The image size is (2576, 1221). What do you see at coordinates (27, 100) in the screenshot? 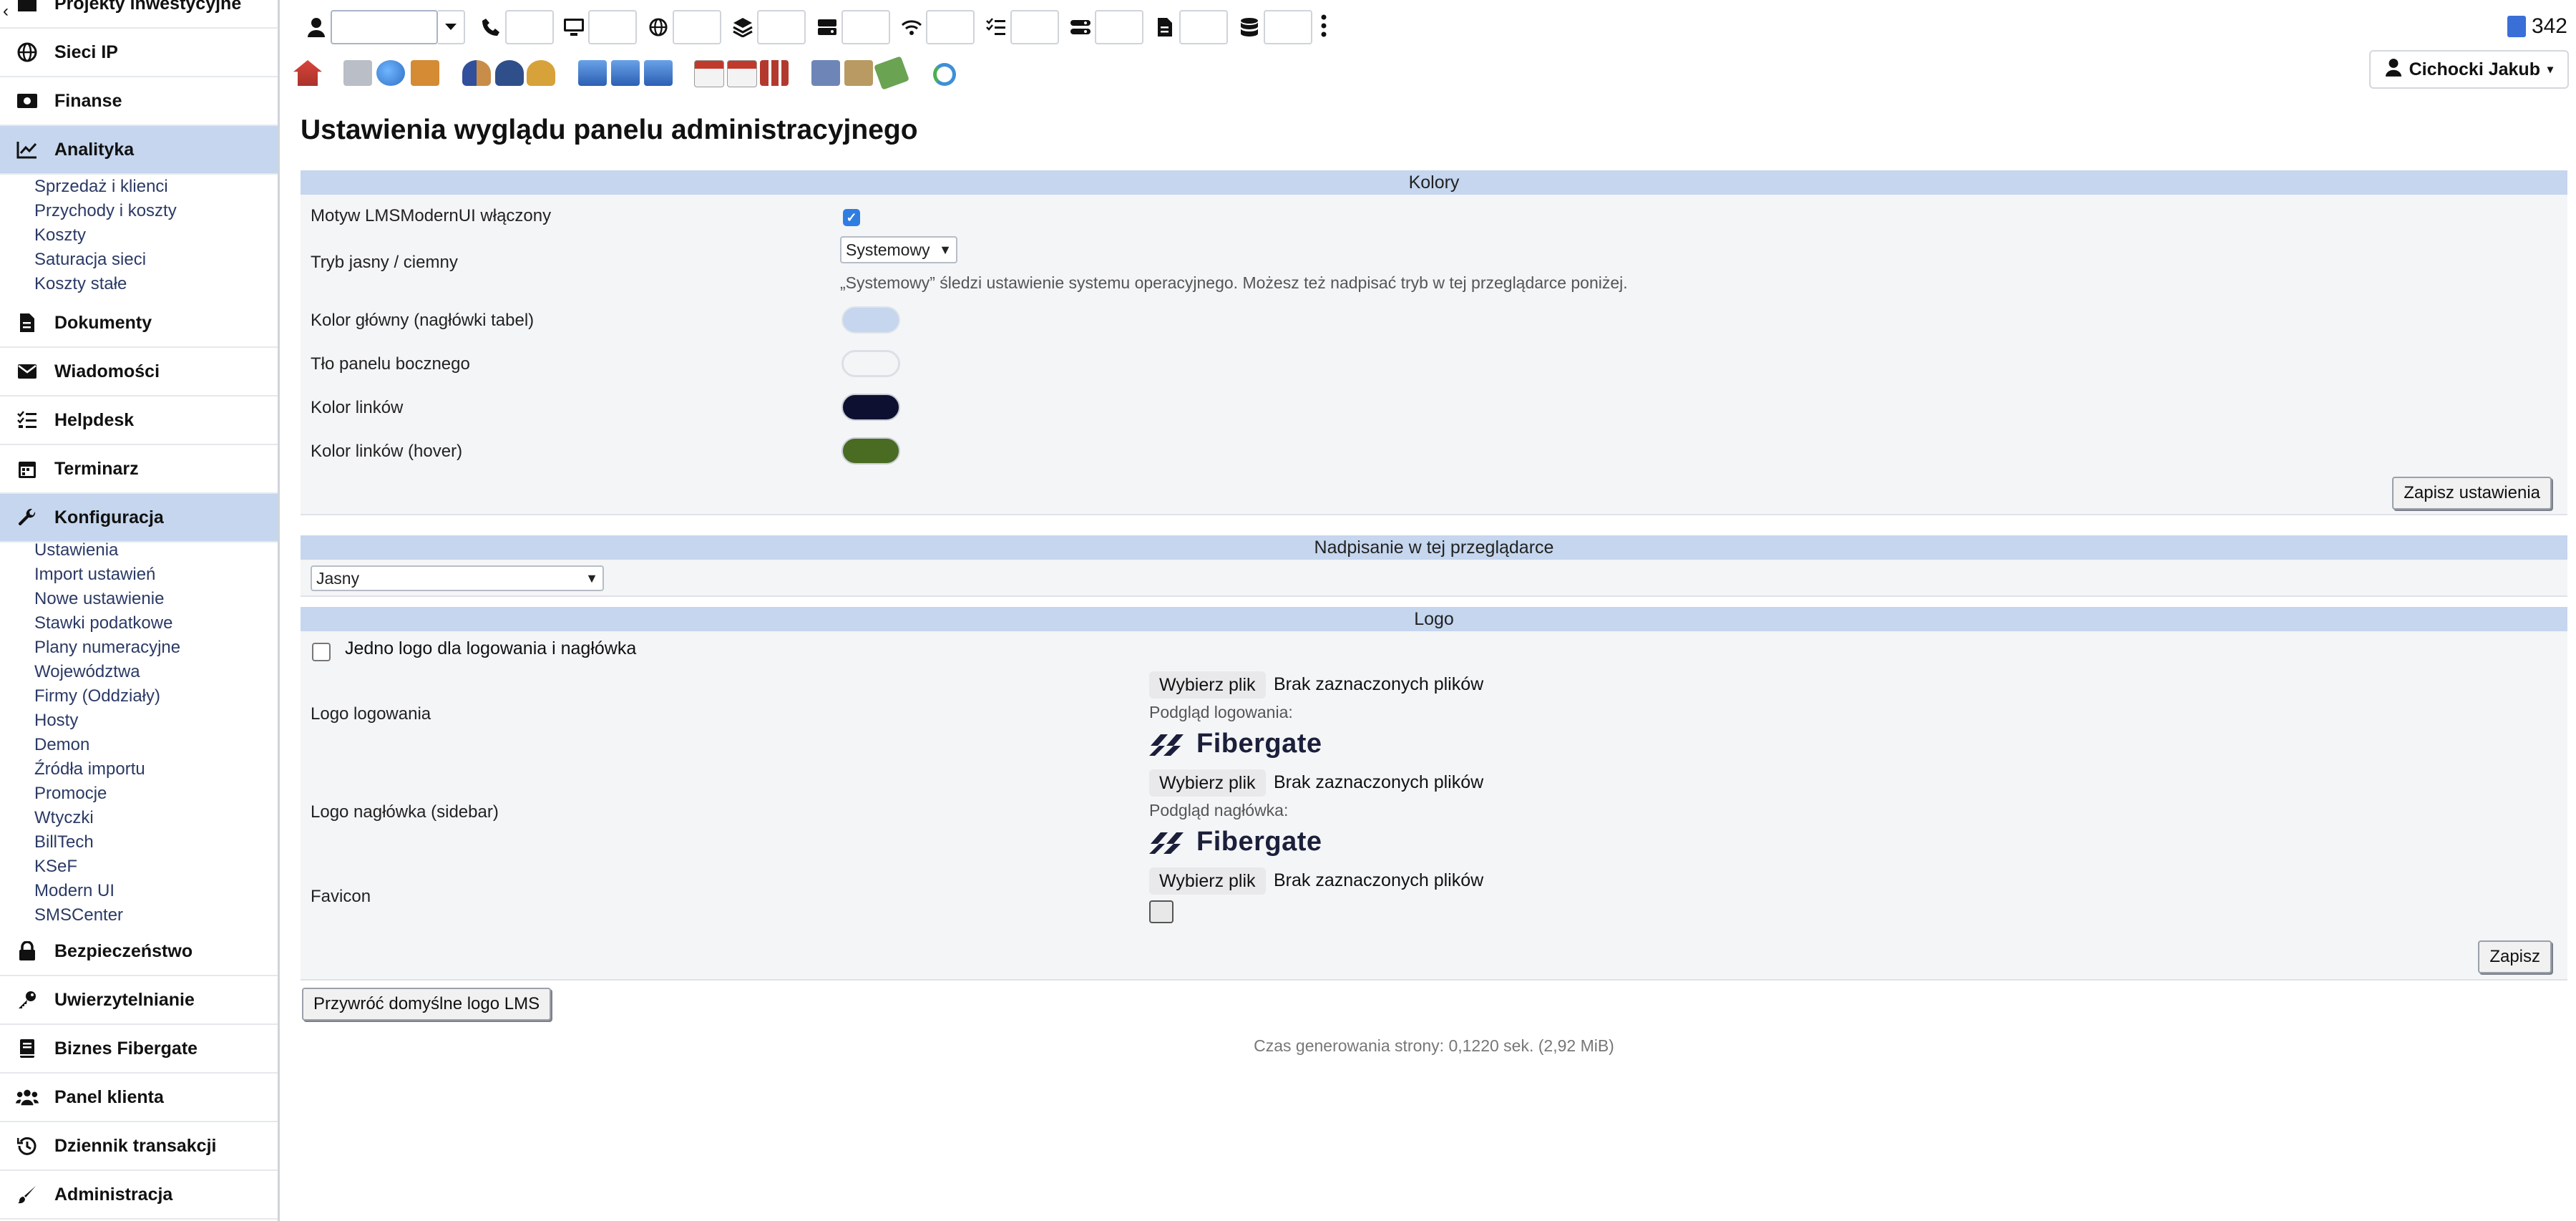
I see `money-icon` at bounding box center [27, 100].